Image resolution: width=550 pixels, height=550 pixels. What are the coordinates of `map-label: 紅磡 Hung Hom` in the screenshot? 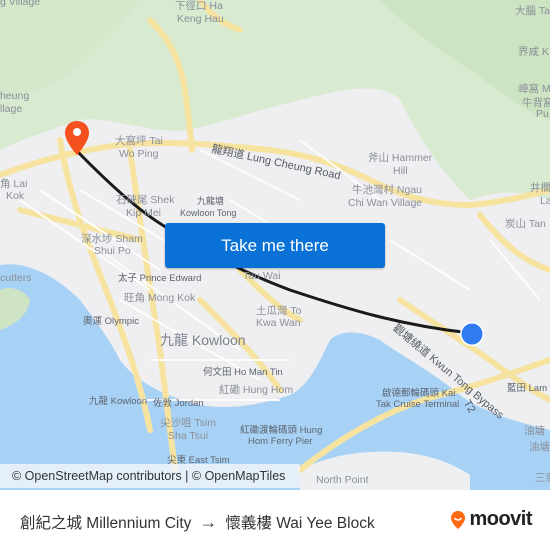 It's located at (256, 390).